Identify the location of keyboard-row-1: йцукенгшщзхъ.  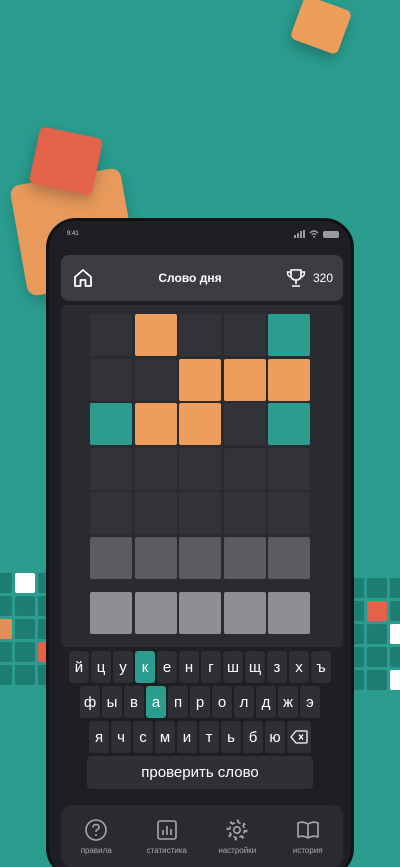
(200, 667).